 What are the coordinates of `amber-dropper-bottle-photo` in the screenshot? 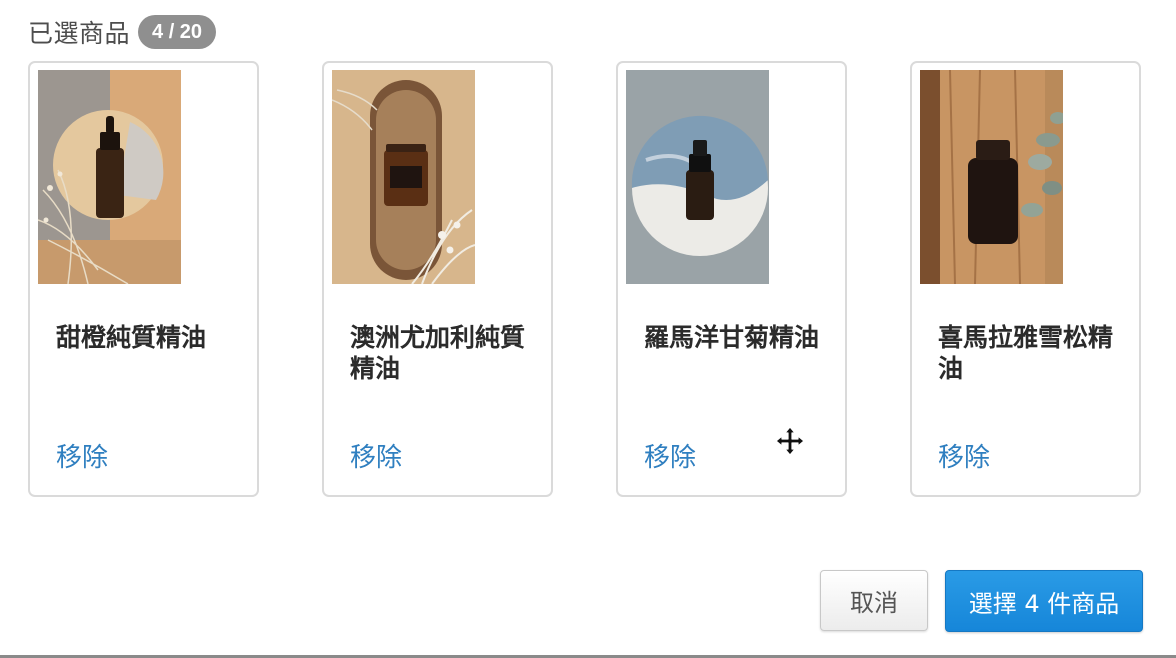 It's located at (109, 177).